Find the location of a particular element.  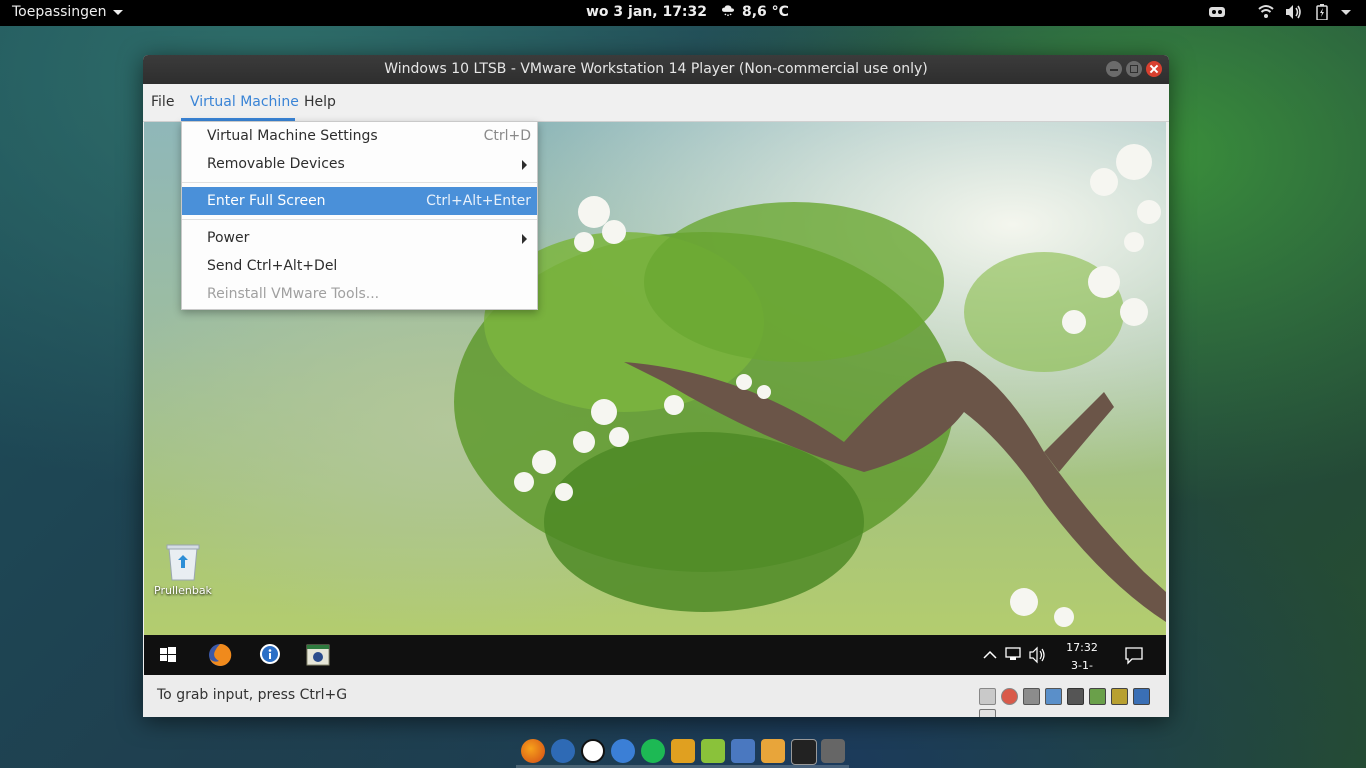

menu-item-vm-settings: Virtual Machine Settings Ctrl+D is located at coordinates (359, 136).